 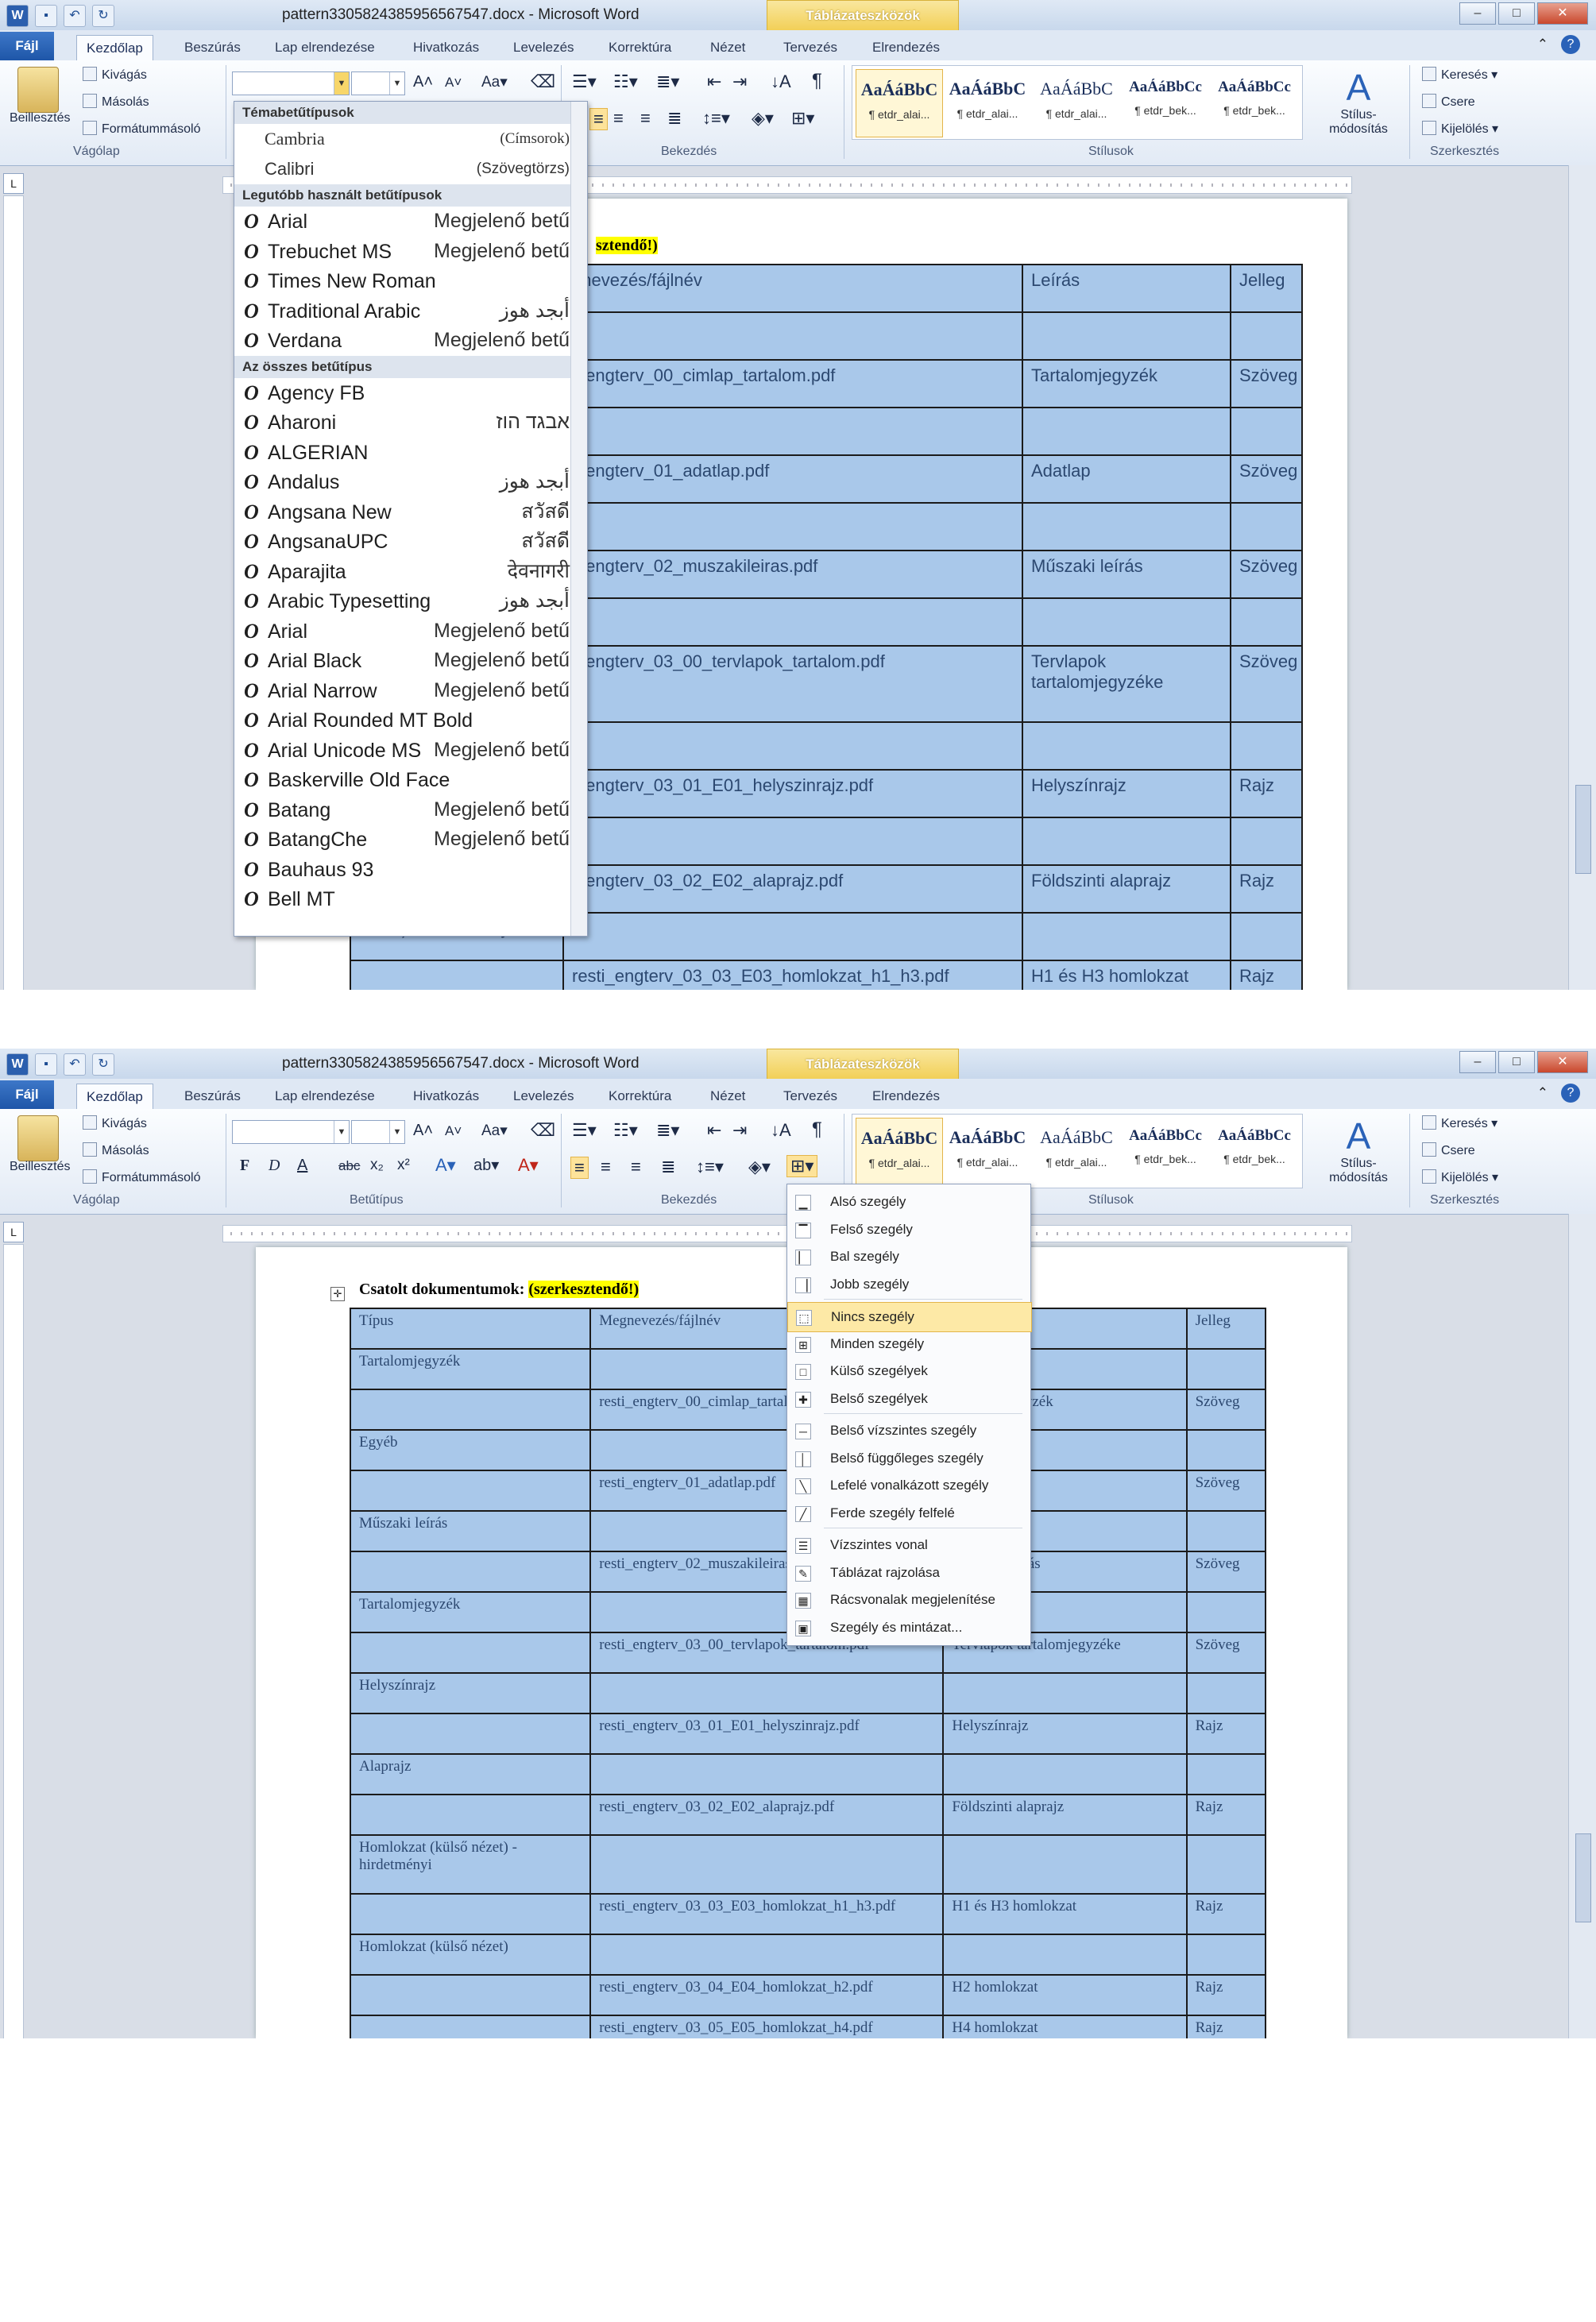 What do you see at coordinates (410, 139) in the screenshot?
I see `font-option: Cambria (Címsorok)` at bounding box center [410, 139].